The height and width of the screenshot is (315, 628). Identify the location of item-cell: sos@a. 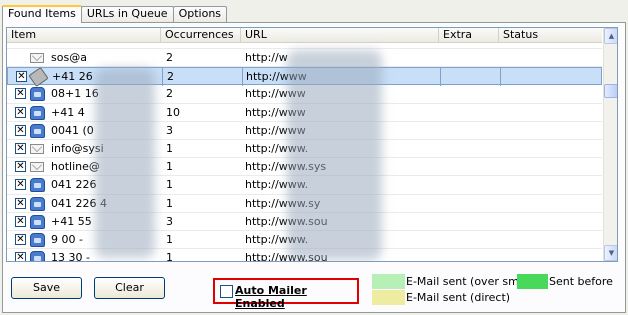
(69, 57).